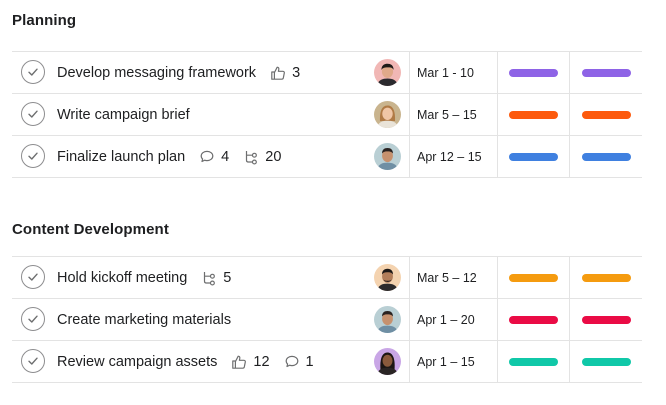  What do you see at coordinates (44, 20) in the screenshot?
I see `section-title-planning: Planning` at bounding box center [44, 20].